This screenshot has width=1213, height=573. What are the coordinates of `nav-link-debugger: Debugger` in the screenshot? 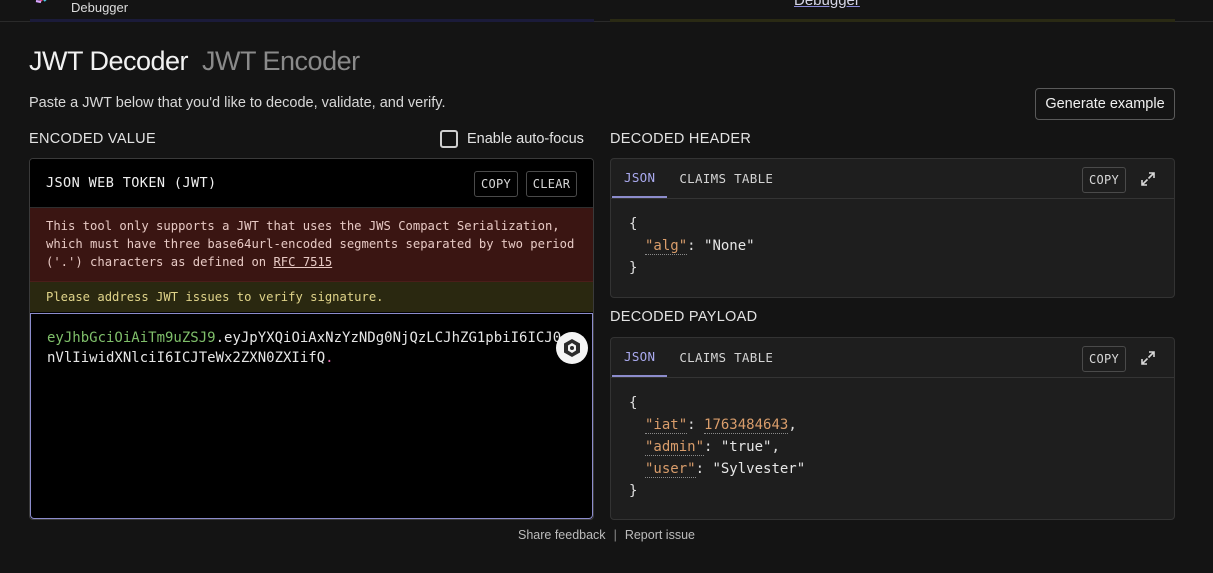 It's located at (827, 4).